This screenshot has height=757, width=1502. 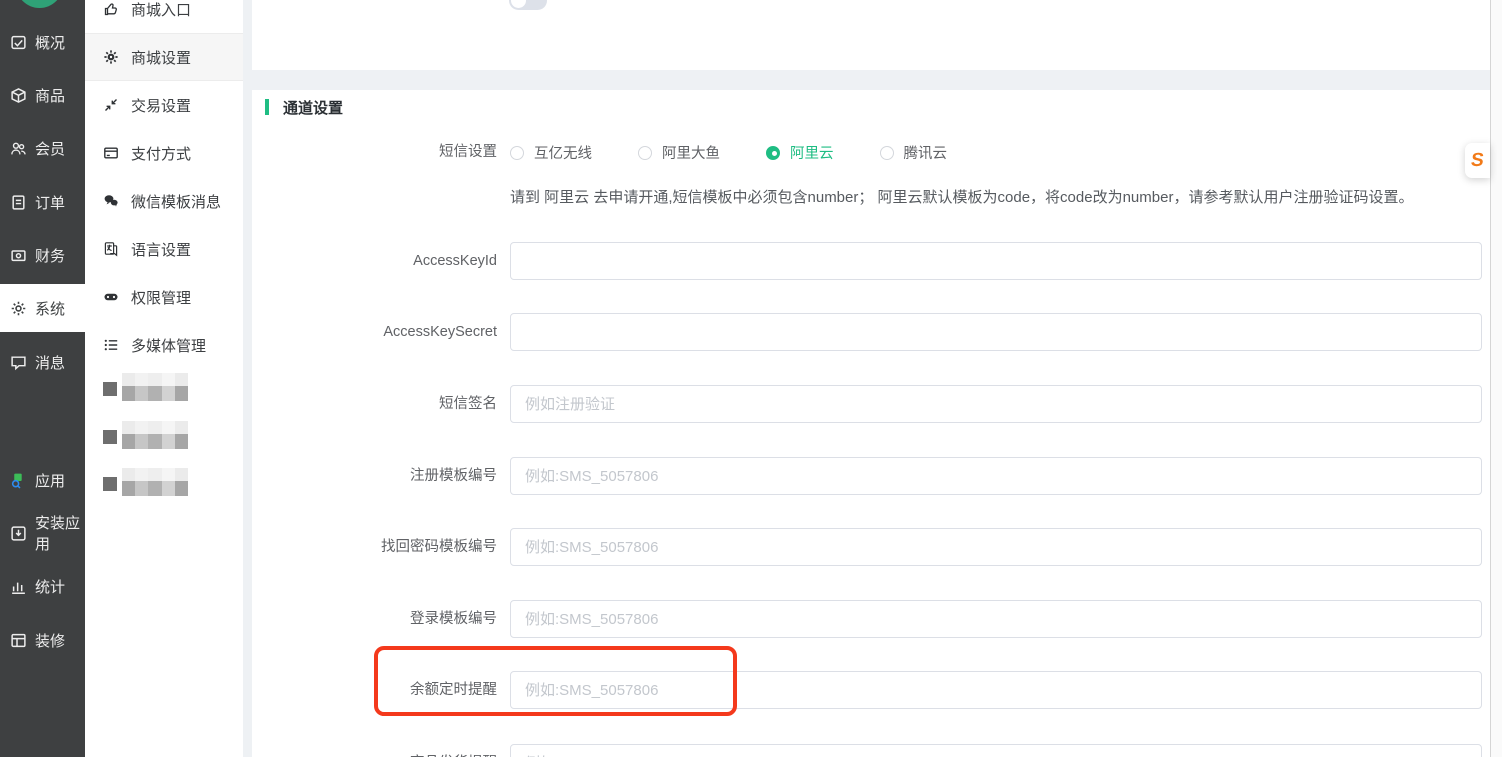 I want to click on sidebar-item-members: 会员, so click(x=42, y=148).